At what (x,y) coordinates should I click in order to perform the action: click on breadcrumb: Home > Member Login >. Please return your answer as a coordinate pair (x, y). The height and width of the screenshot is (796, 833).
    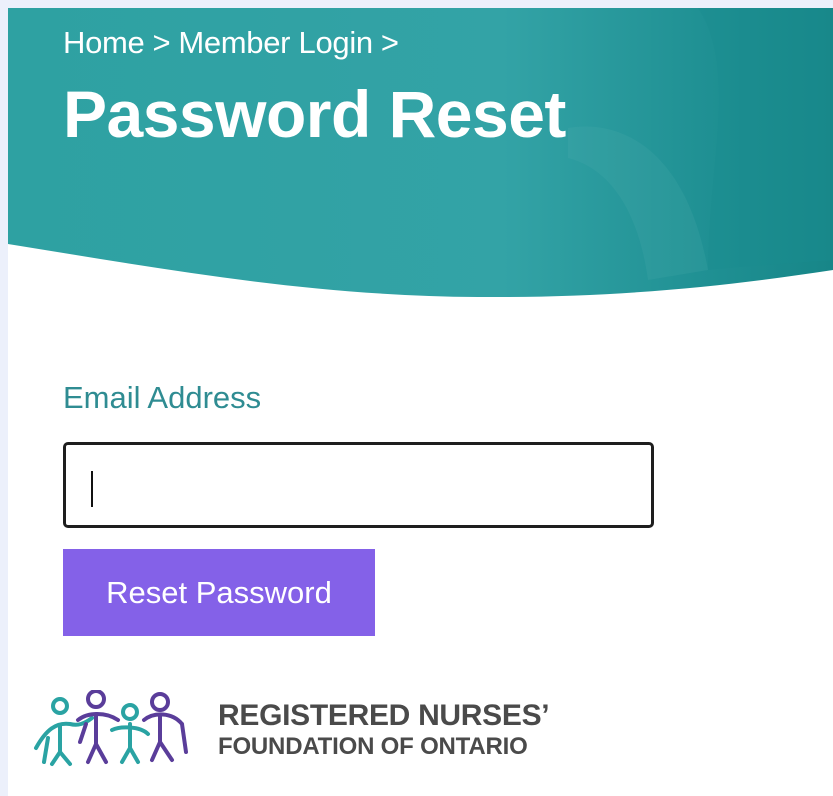
    Looking at the image, I should click on (231, 43).